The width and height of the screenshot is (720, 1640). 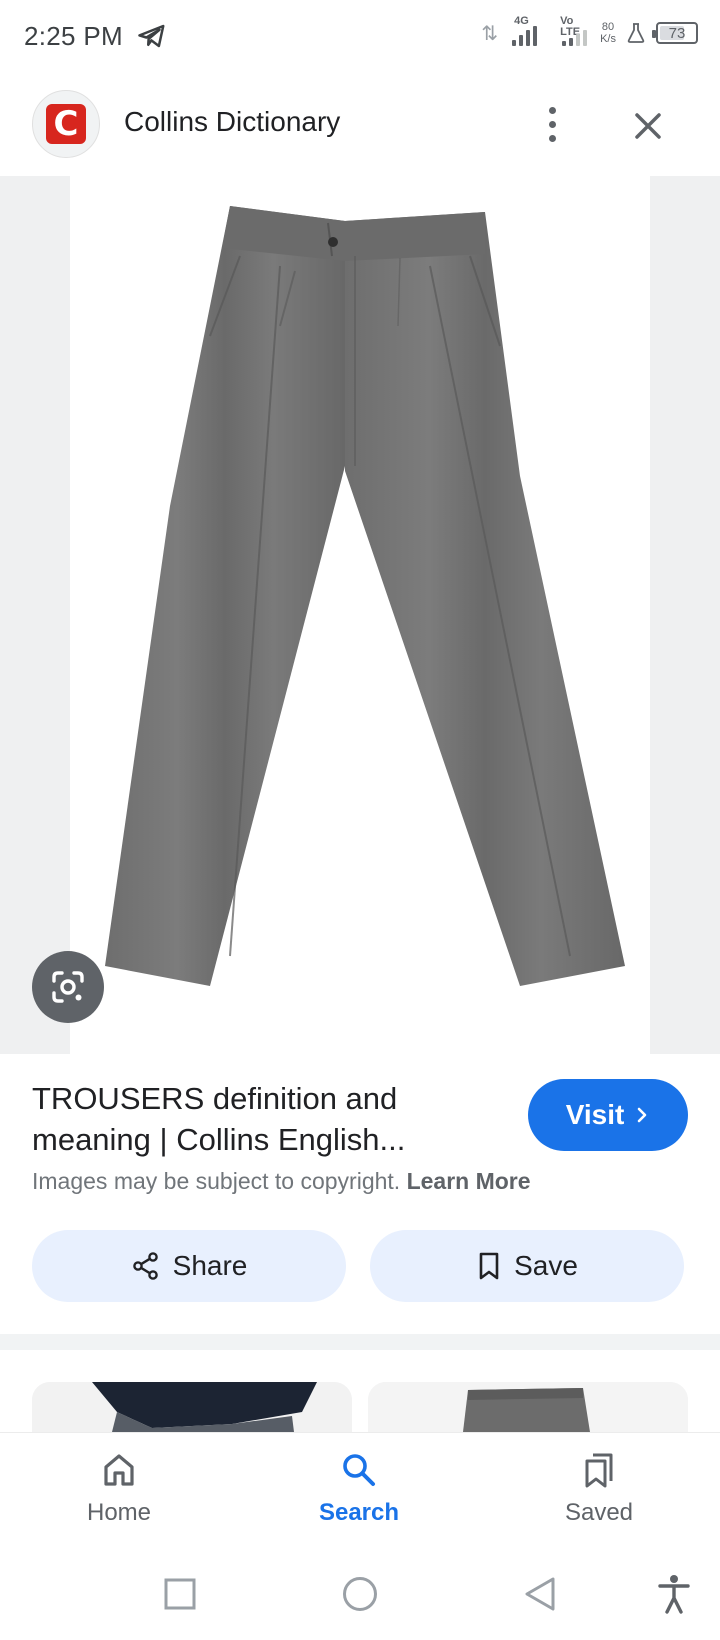 I want to click on more-vert-icon, so click(x=552, y=110).